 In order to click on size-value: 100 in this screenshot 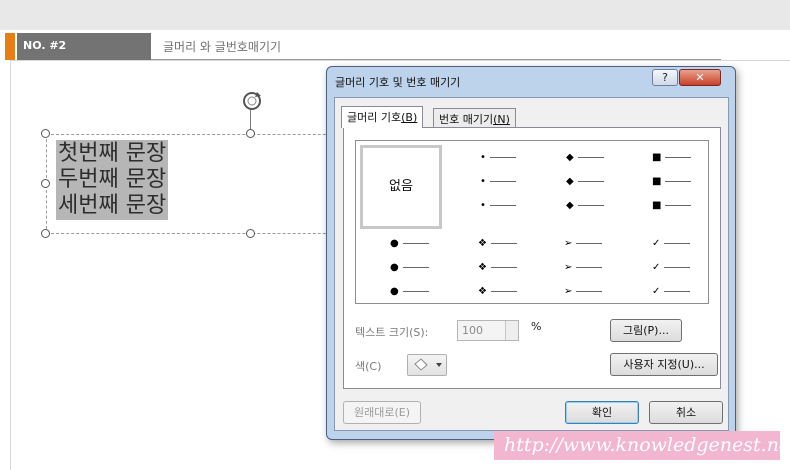, I will do `click(472, 330)`.